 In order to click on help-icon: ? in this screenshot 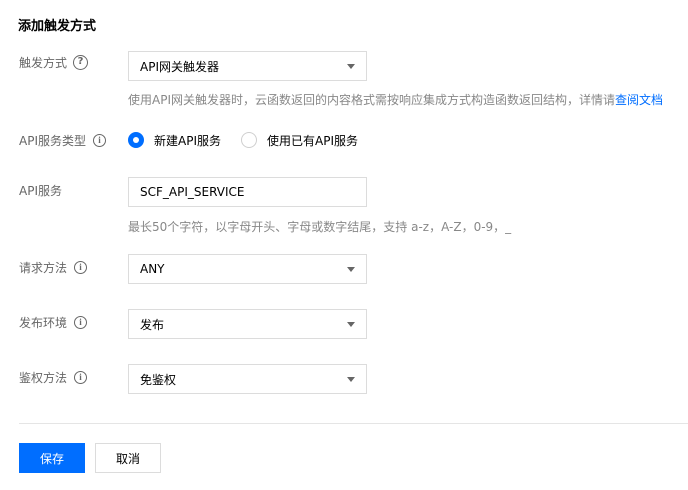, I will do `click(81, 62)`.